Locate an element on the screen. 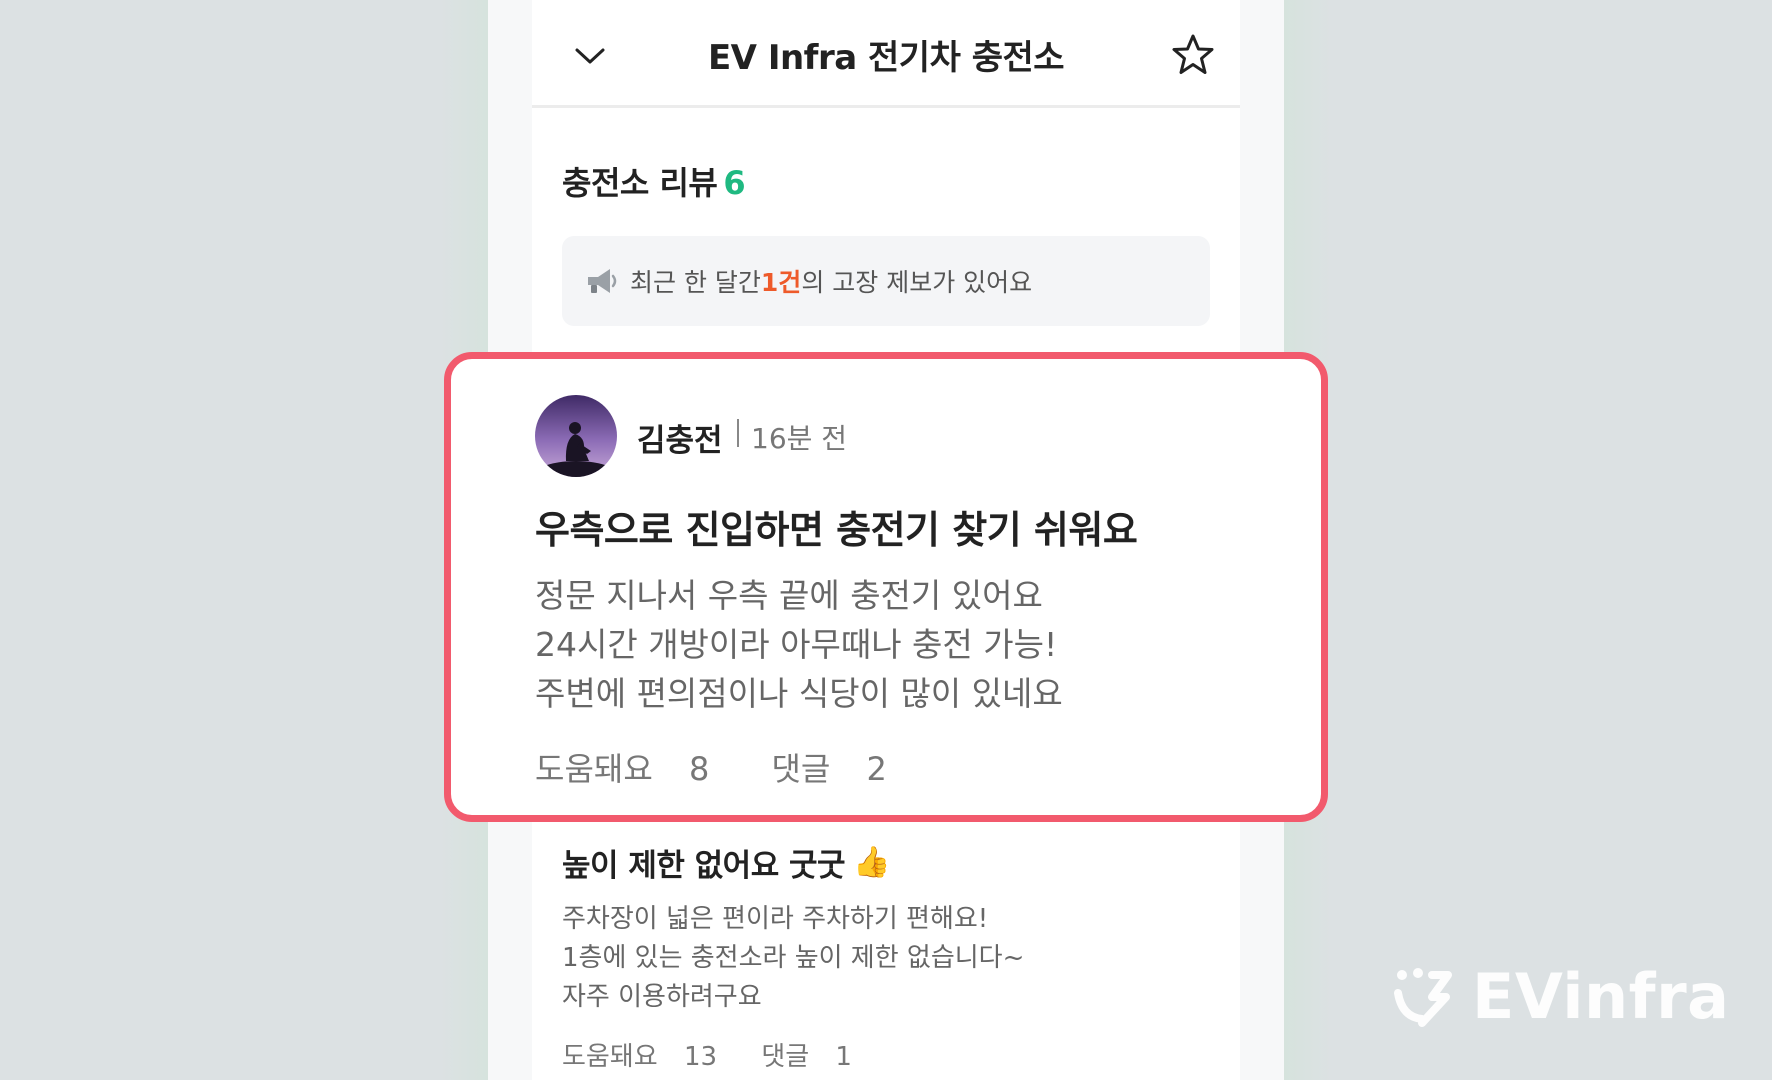  reviews-heading-label: 충전소 리뷰 is located at coordinates (640, 183).